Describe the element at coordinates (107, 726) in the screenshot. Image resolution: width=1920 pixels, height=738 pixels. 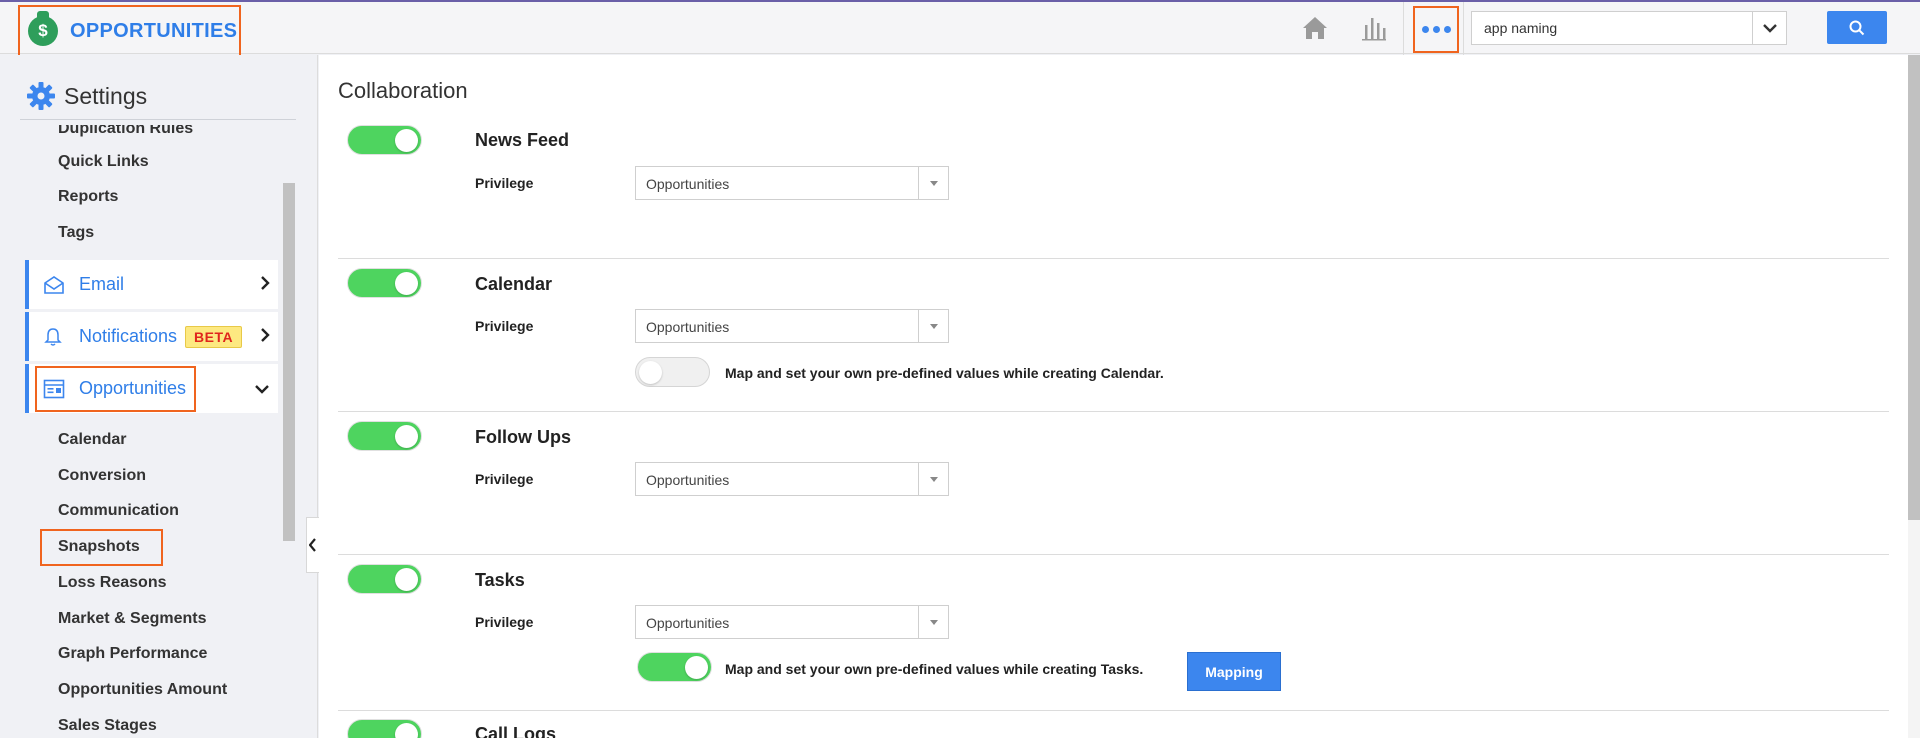
I see `sidebar-link-sales-stages: Sales Stages` at that location.